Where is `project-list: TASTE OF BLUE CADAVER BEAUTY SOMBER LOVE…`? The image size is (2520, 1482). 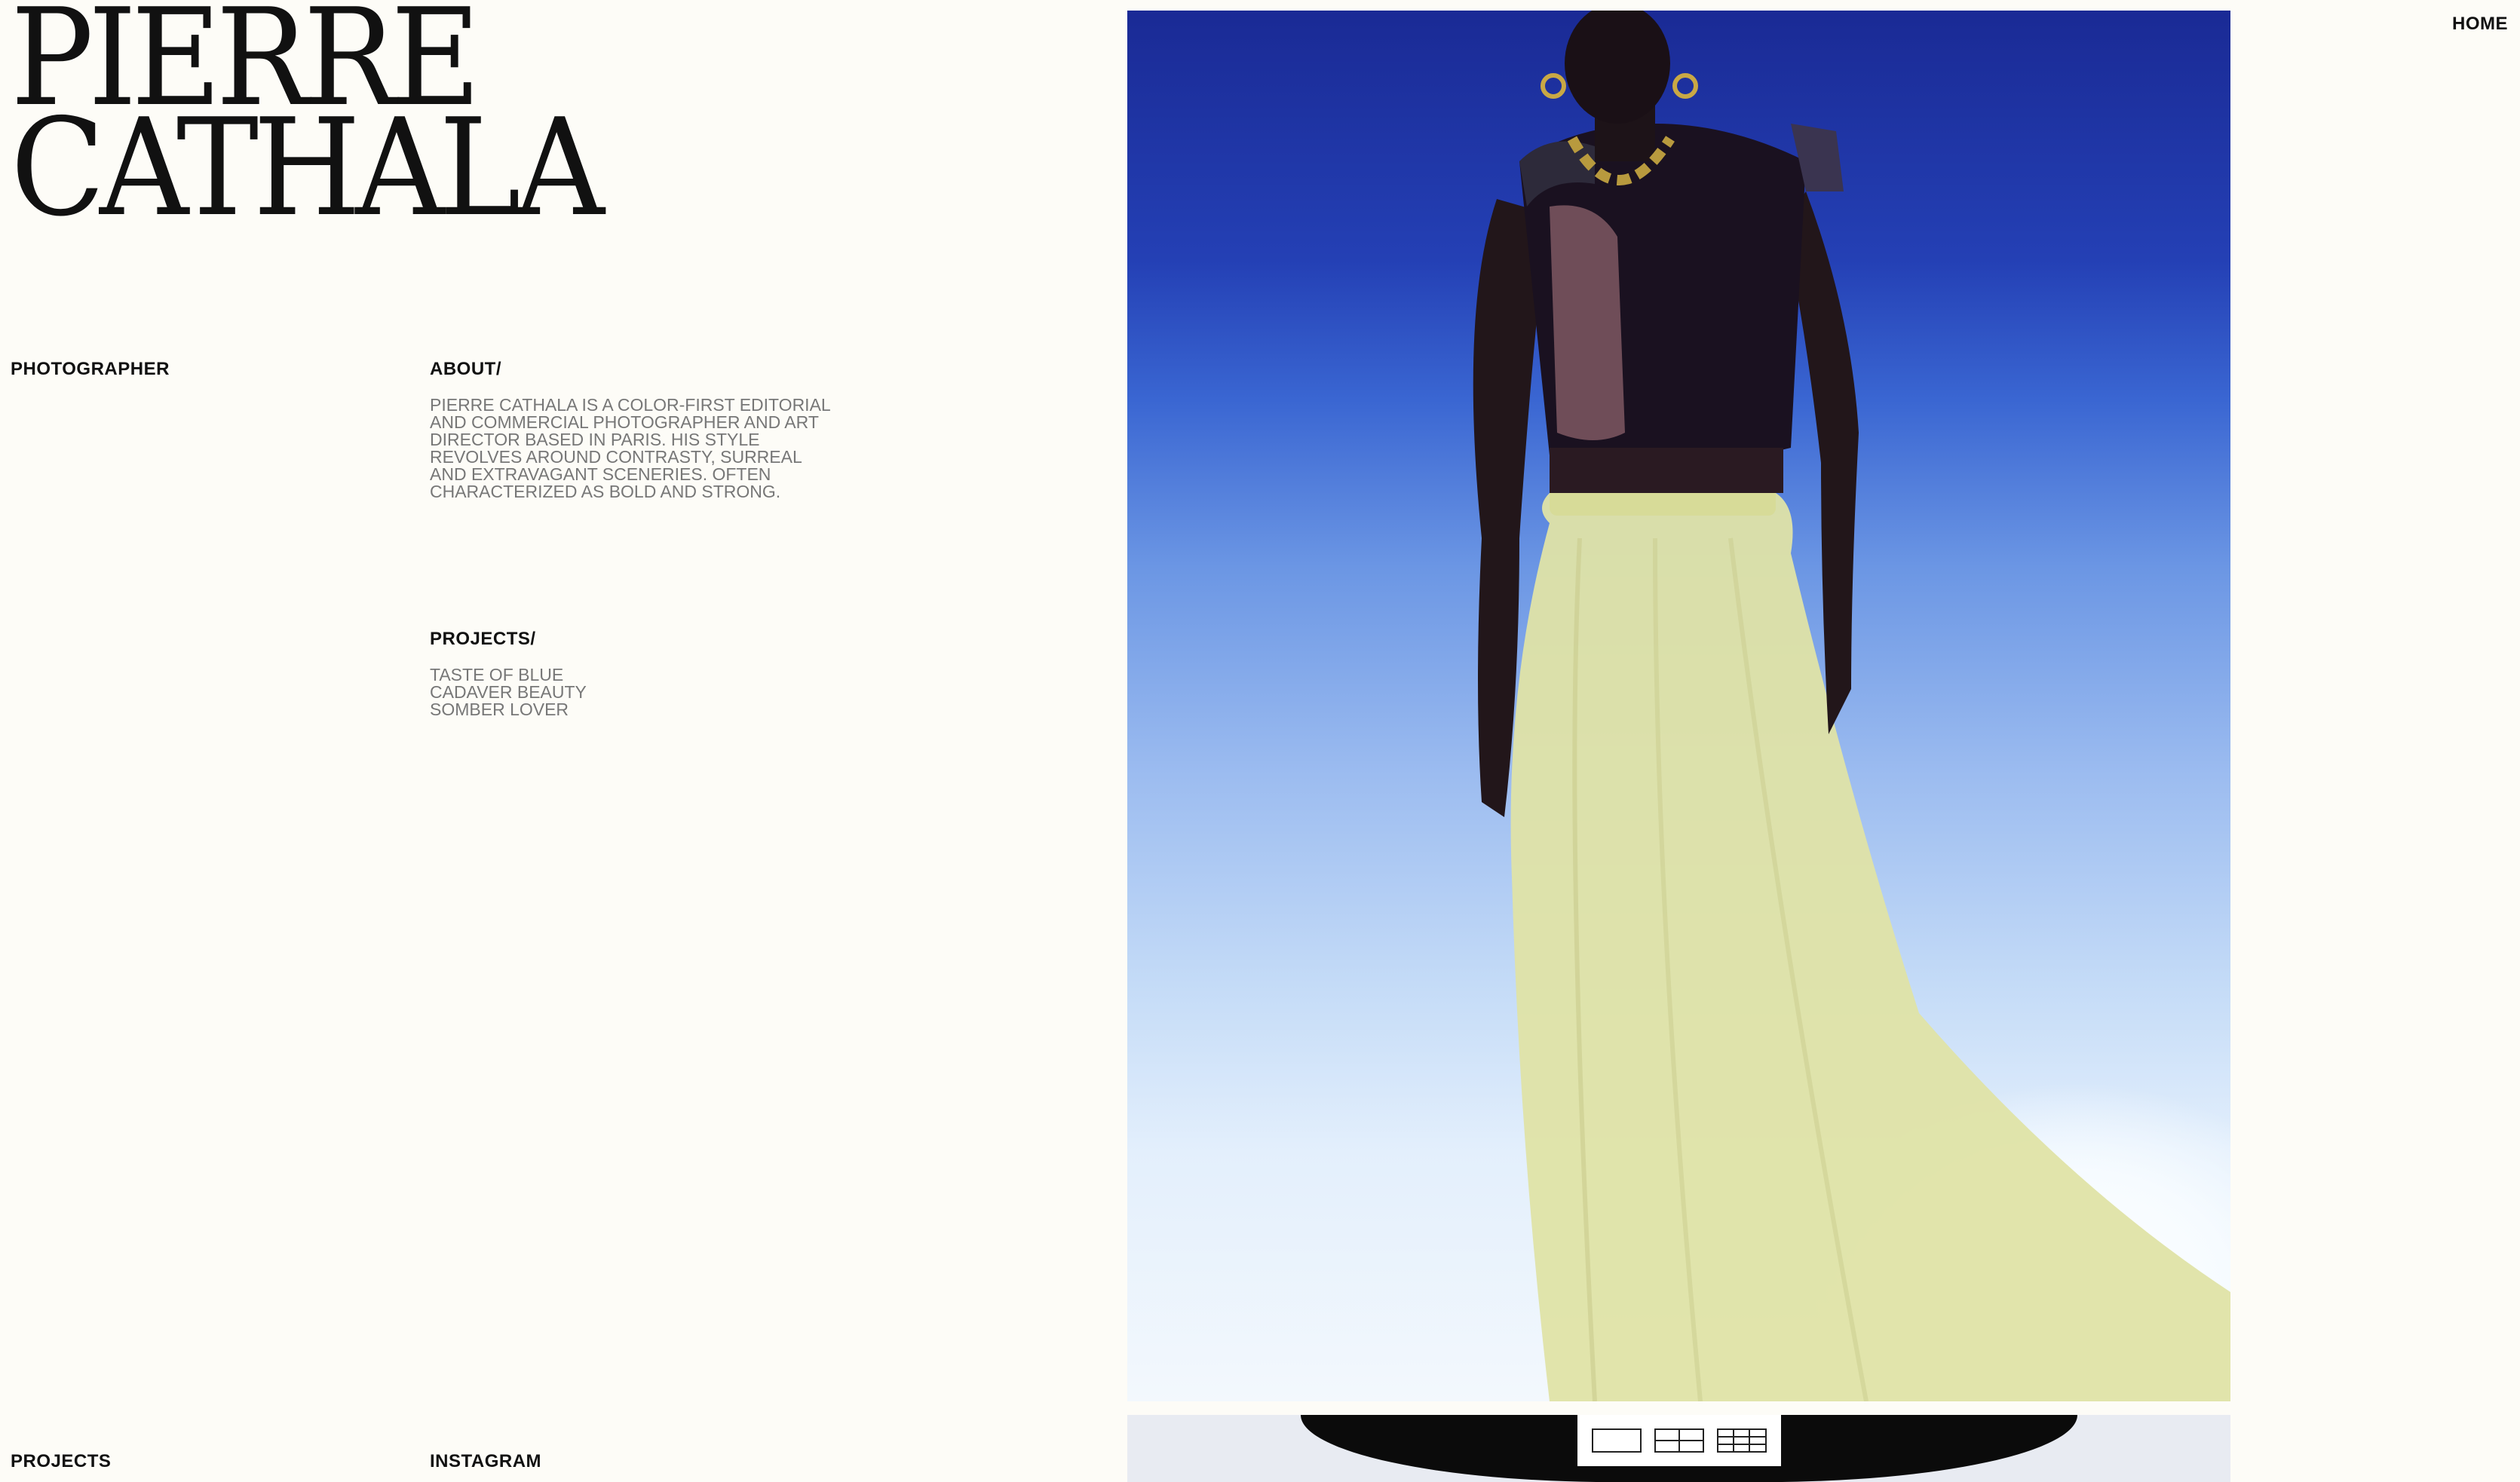 project-list: TASTE OF BLUE CADAVER BEAUTY SOMBER LOVE… is located at coordinates (508, 692).